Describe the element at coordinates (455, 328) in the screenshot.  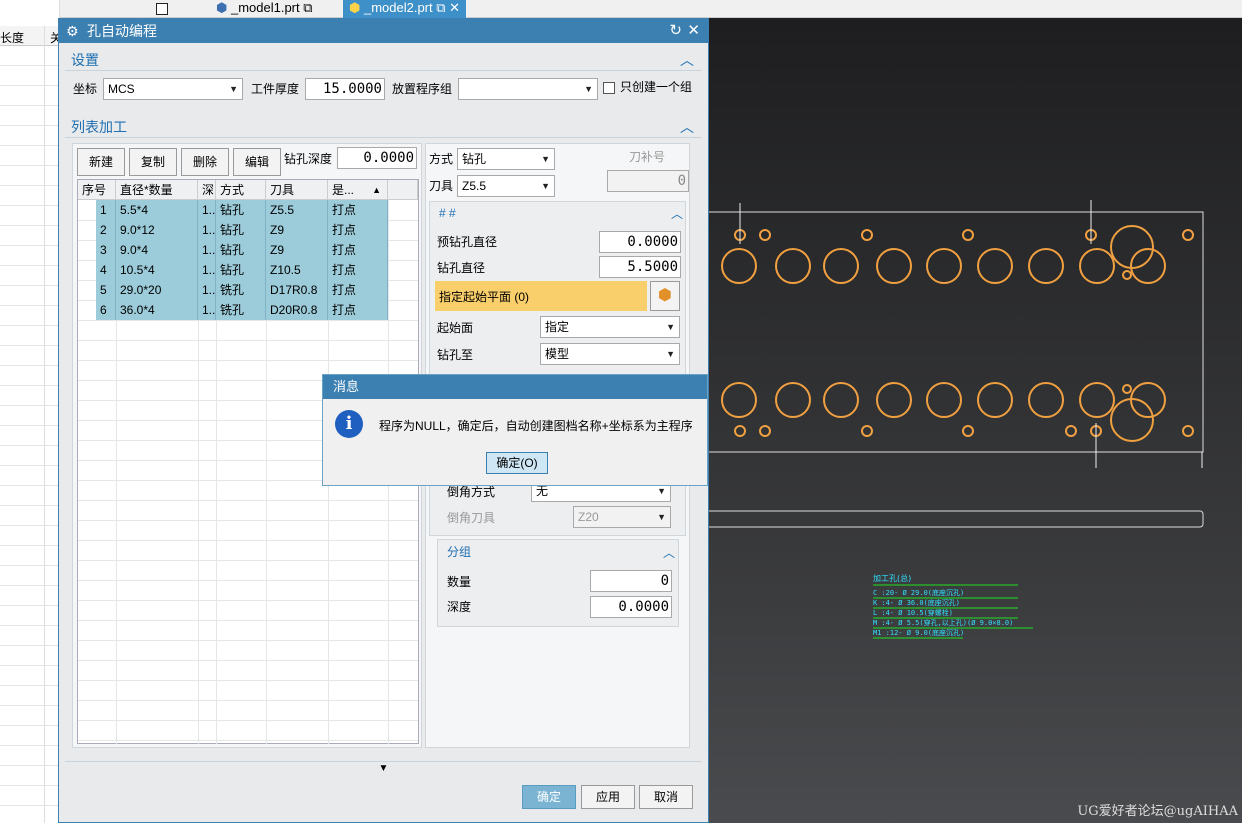
I see `start-face-label: 起始面` at that location.